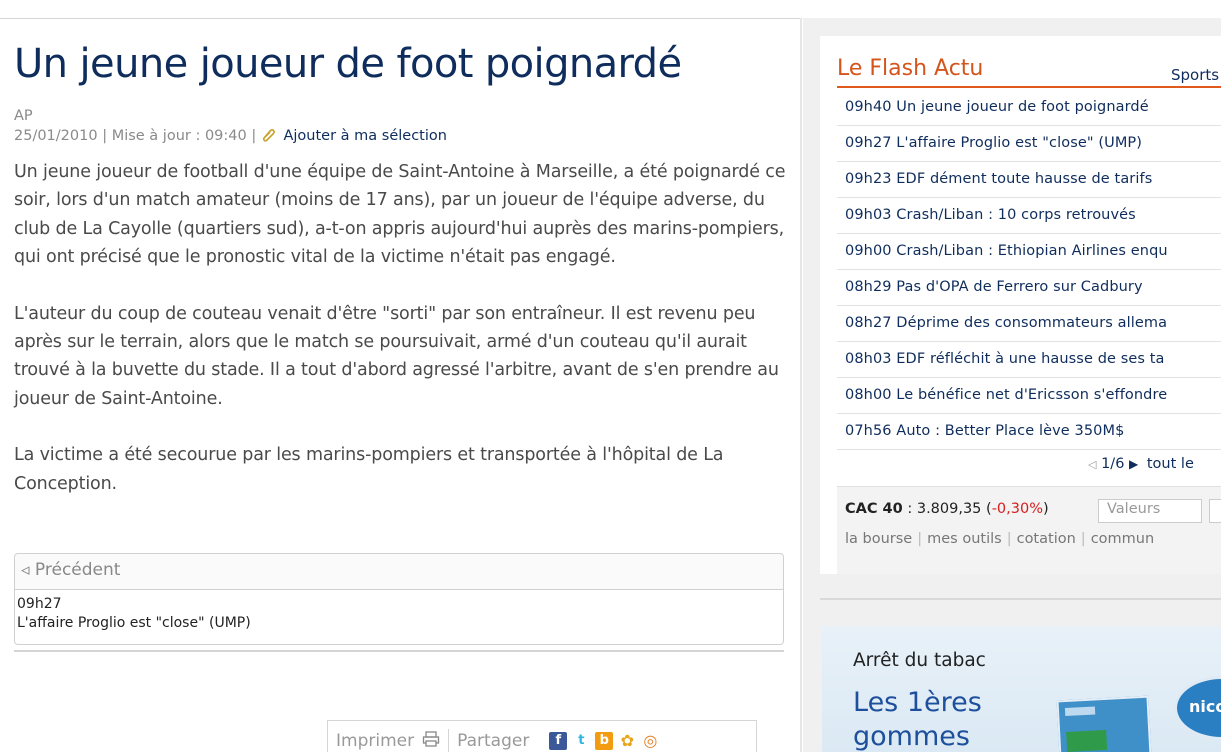 This screenshot has height=752, width=1221. I want to click on tab-sports: Sports, so click(1195, 75).